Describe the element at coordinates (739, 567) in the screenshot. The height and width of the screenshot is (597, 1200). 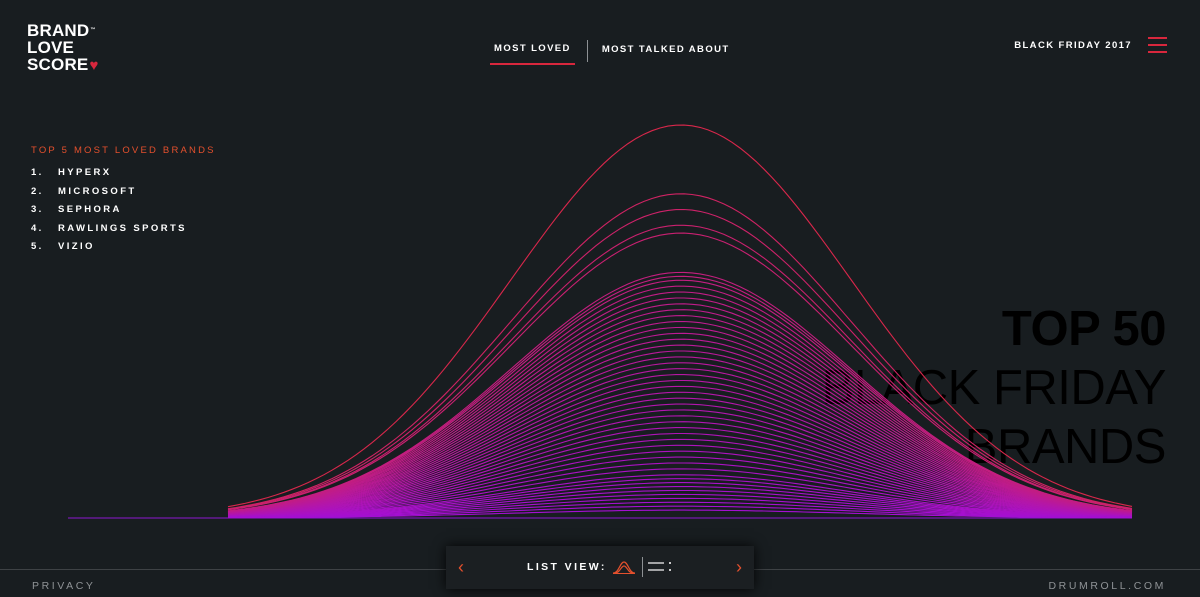
I see `chevron-right-icon: ›` at that location.